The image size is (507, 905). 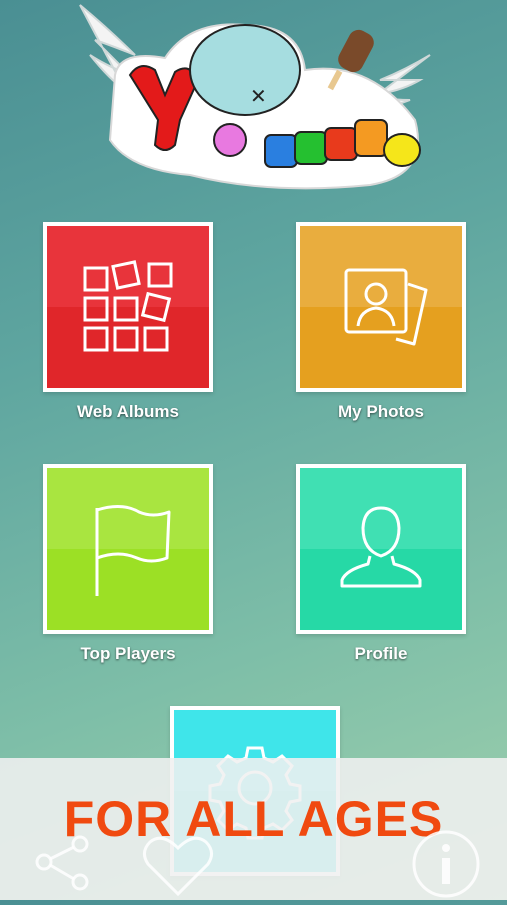 I want to click on profile-button: Profile, so click(x=381, y=564).